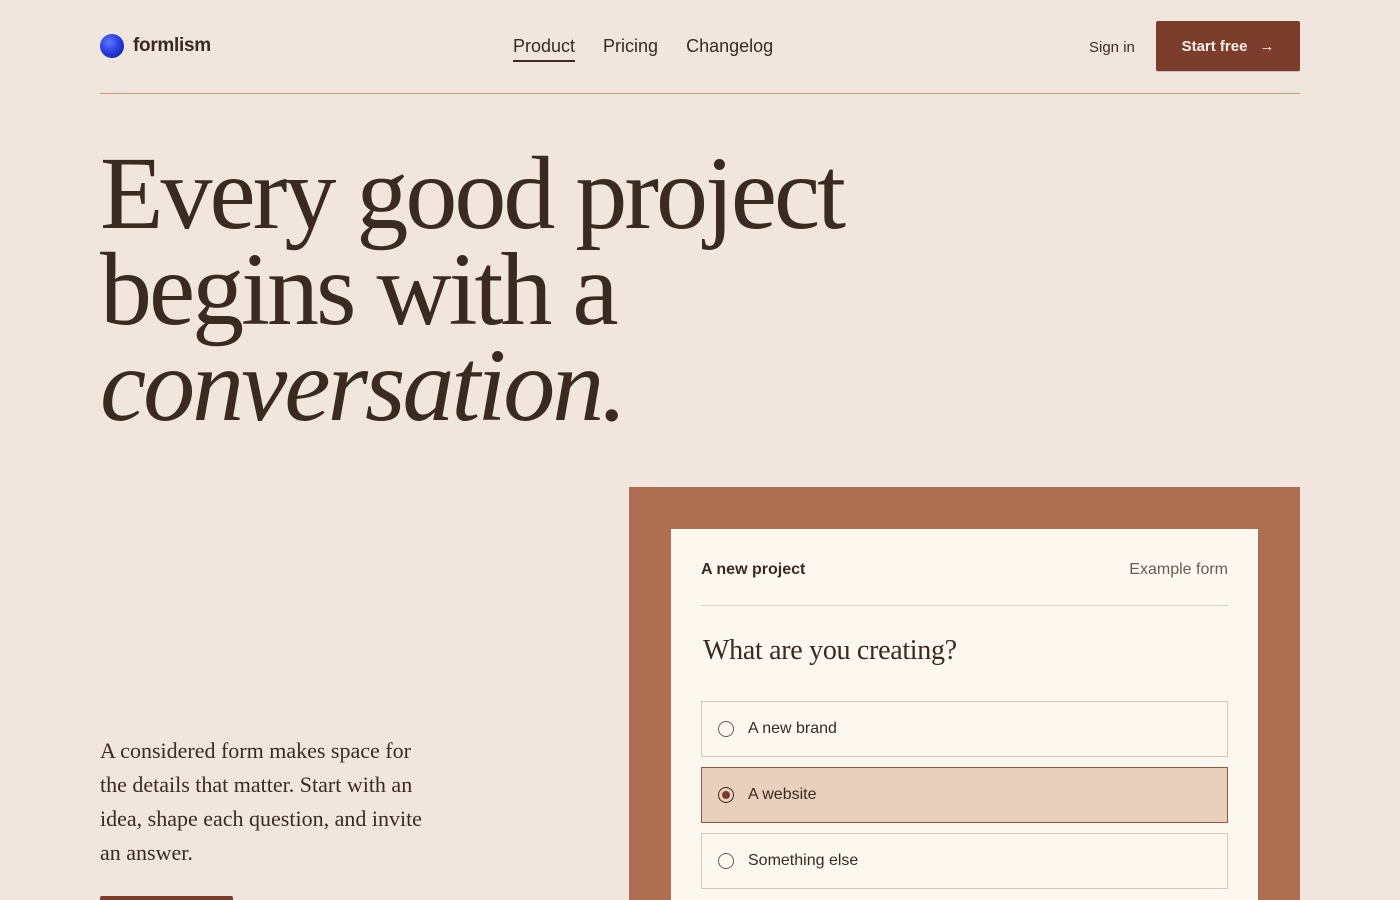  What do you see at coordinates (363, 385) in the screenshot?
I see `hero-line-3: conversation.` at bounding box center [363, 385].